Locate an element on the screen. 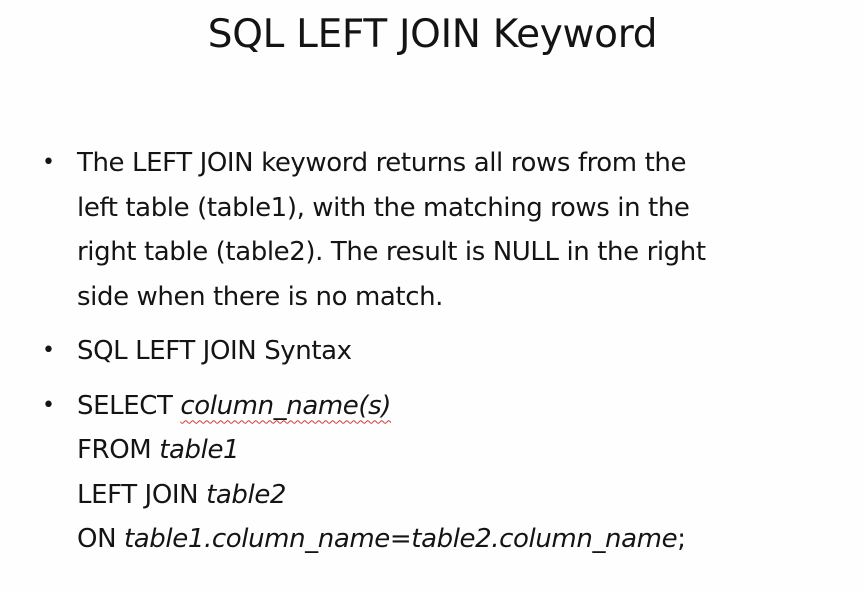  syntax-heading-text: SQL LEFT JOIN Syntax is located at coordinates (214, 351).